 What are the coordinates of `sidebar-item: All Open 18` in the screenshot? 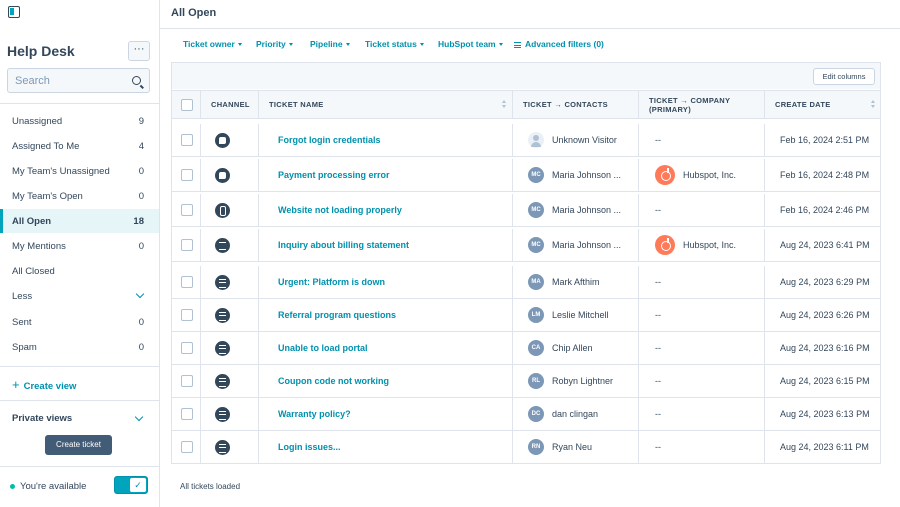 It's located at (79, 221).